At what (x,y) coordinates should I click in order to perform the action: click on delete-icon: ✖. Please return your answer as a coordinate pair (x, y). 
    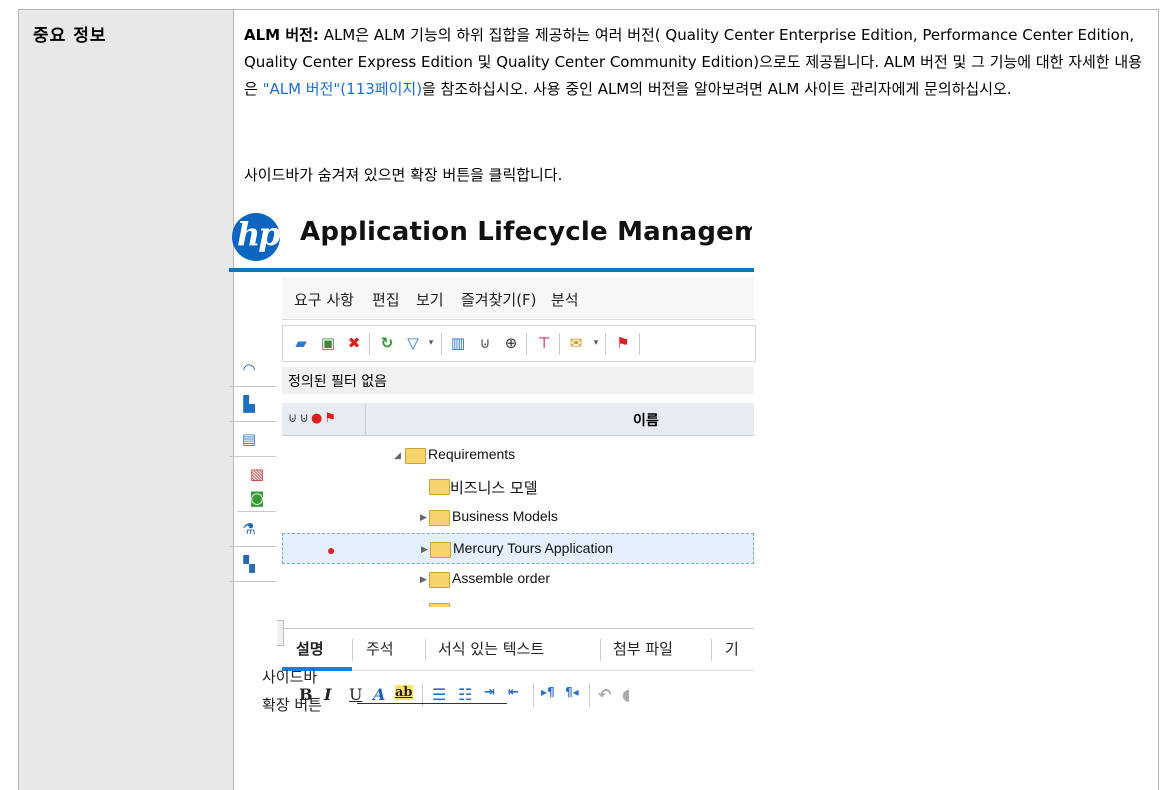
    Looking at the image, I should click on (354, 343).